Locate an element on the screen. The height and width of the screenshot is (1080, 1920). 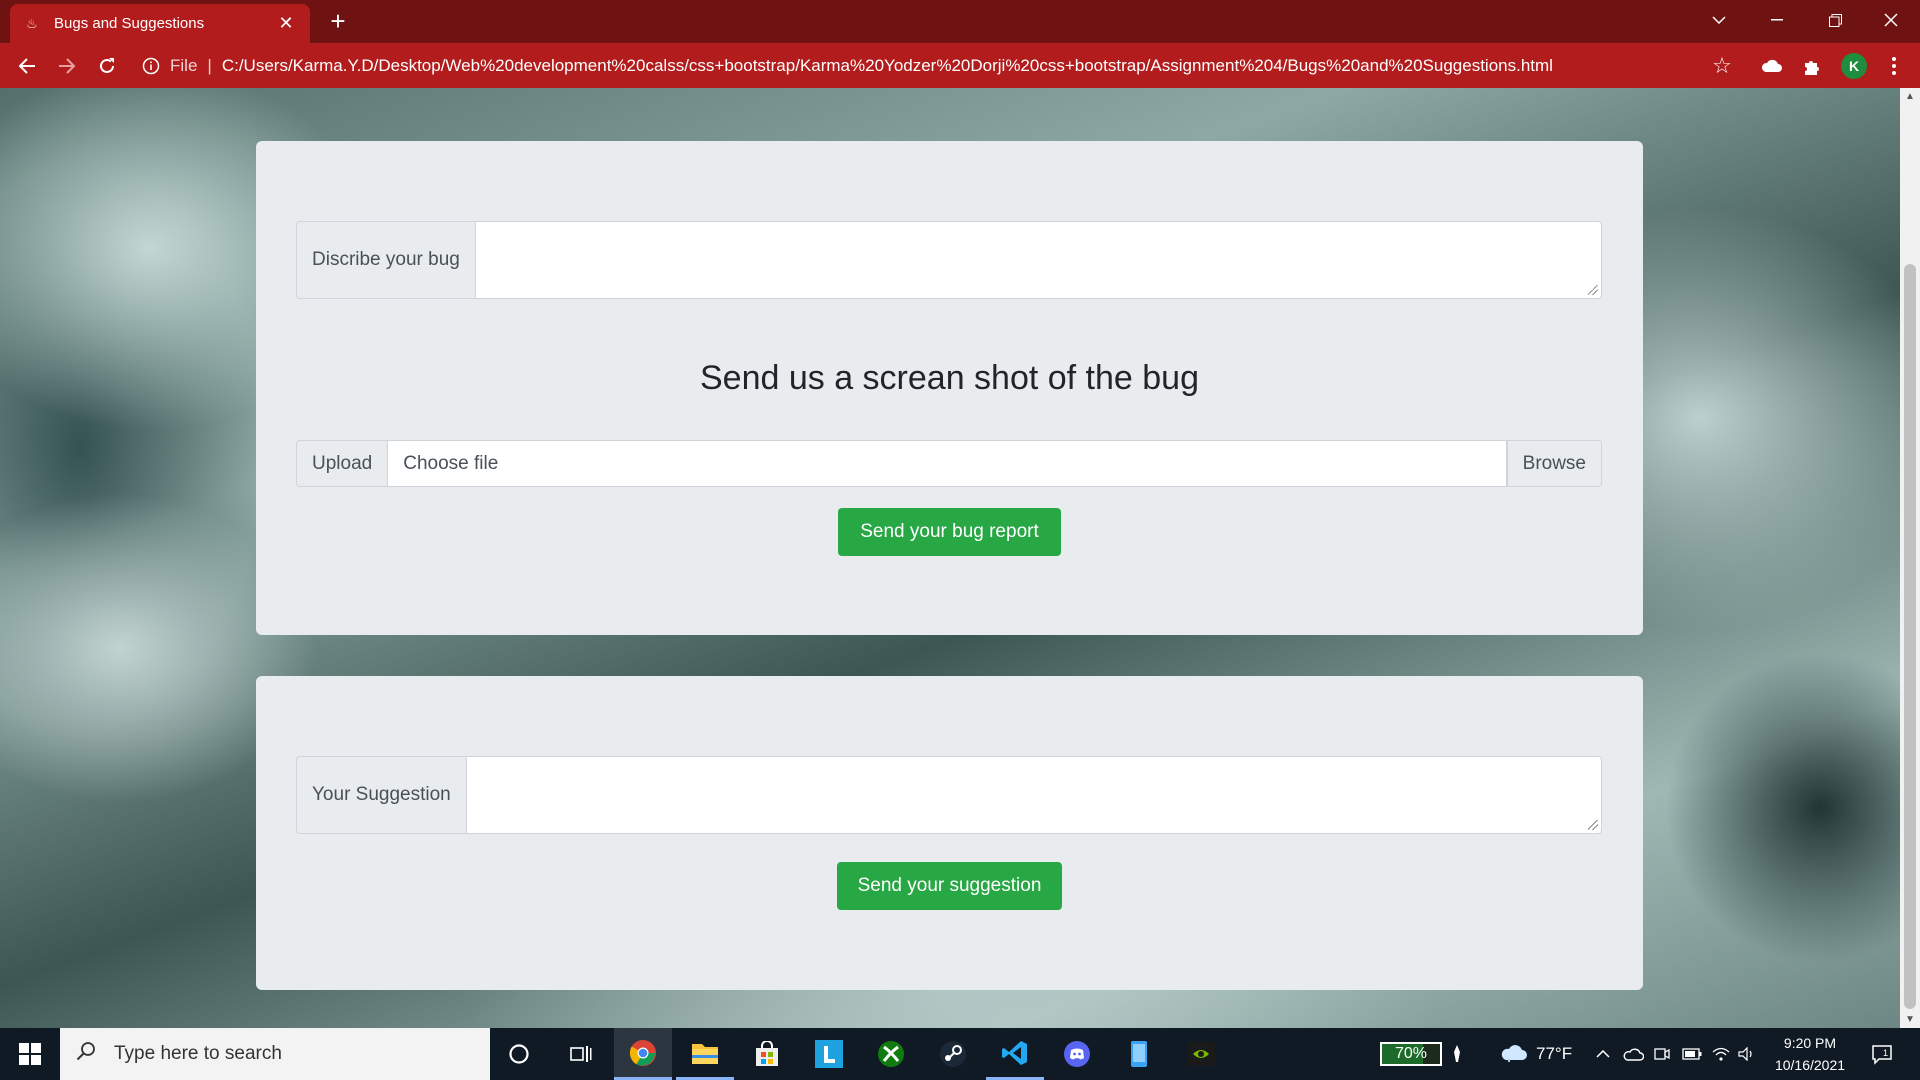
cortana-icon is located at coordinates (519, 1054).